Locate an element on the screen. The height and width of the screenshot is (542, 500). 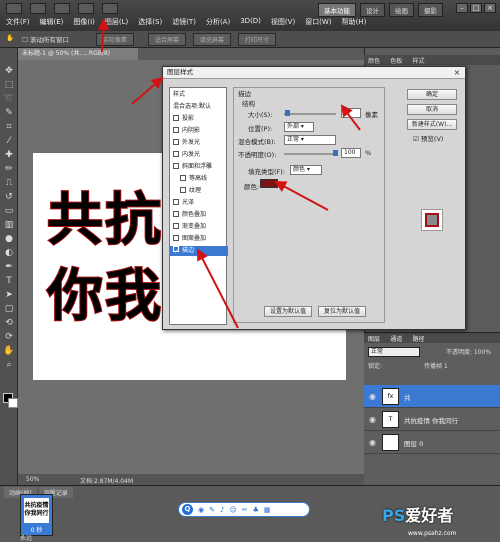
shirt-icon: ♣ is located at coordinates (256, 510).